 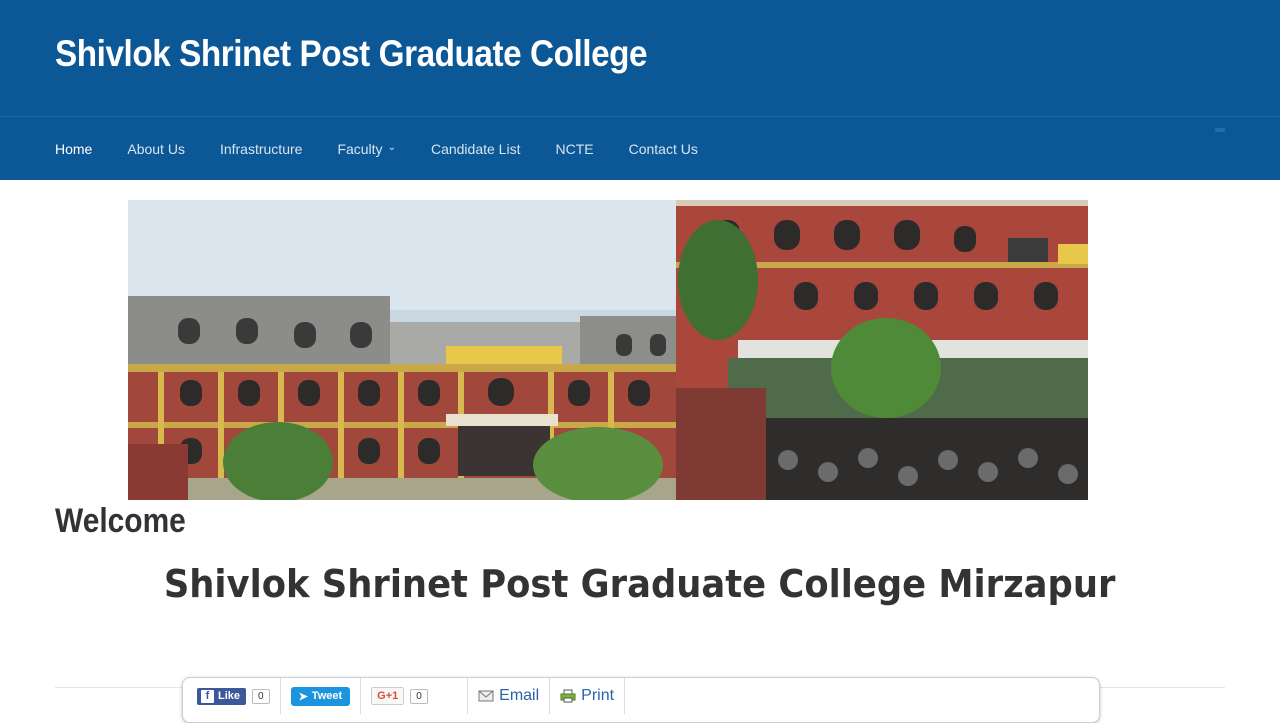 What do you see at coordinates (120, 521) in the screenshot?
I see `welcome-heading: Welcome` at bounding box center [120, 521].